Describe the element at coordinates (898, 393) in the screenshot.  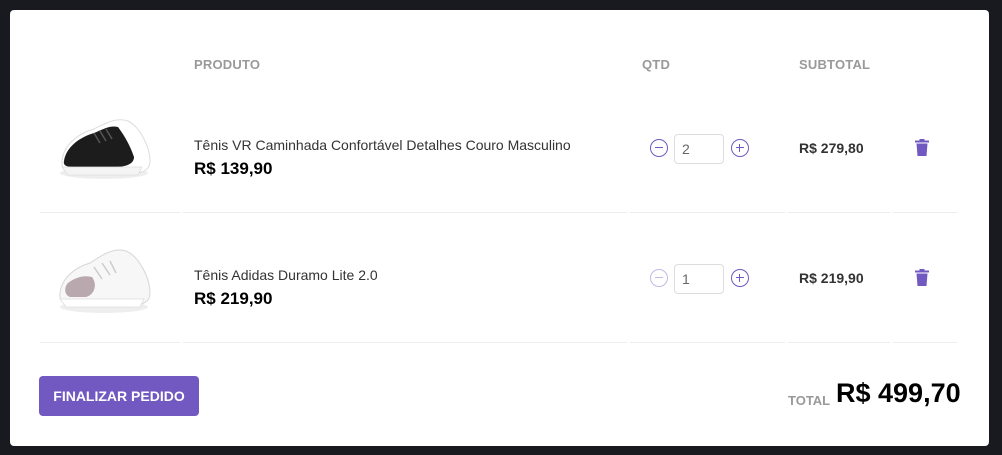
I see `total-value: R$ 499,70` at that location.